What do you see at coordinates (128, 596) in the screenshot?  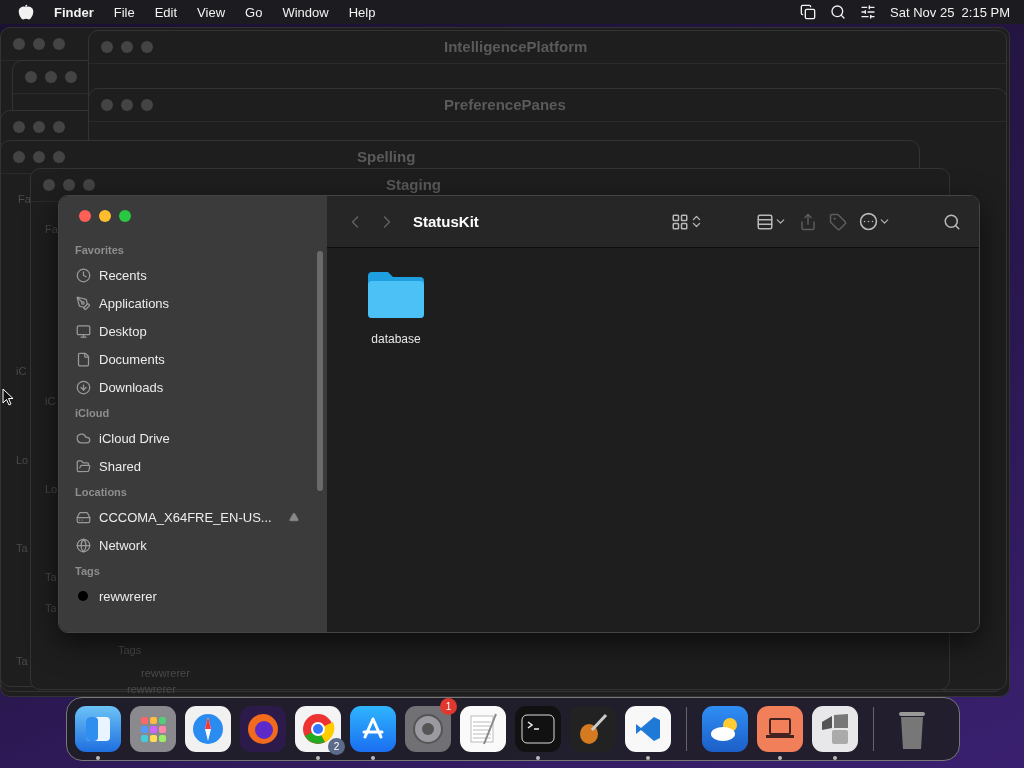 I see `item-label: rewwrerer` at bounding box center [128, 596].